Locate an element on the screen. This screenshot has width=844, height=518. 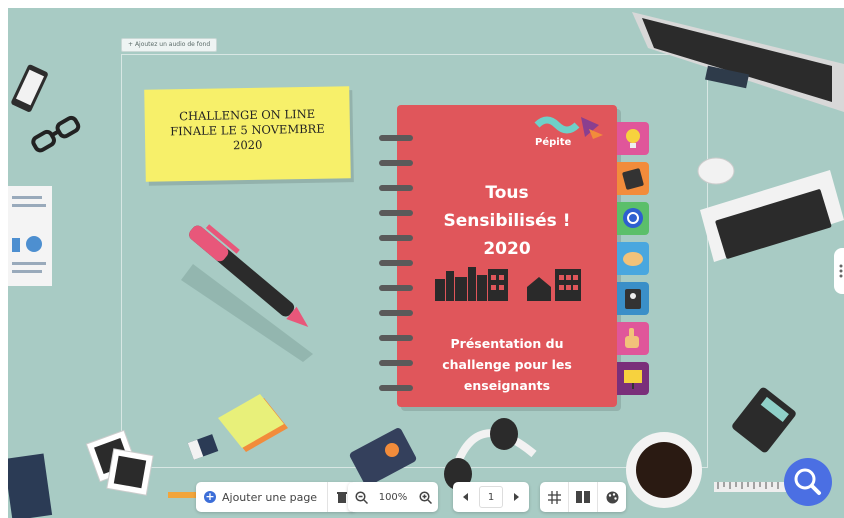
pages-icon is located at coordinates (583, 497).